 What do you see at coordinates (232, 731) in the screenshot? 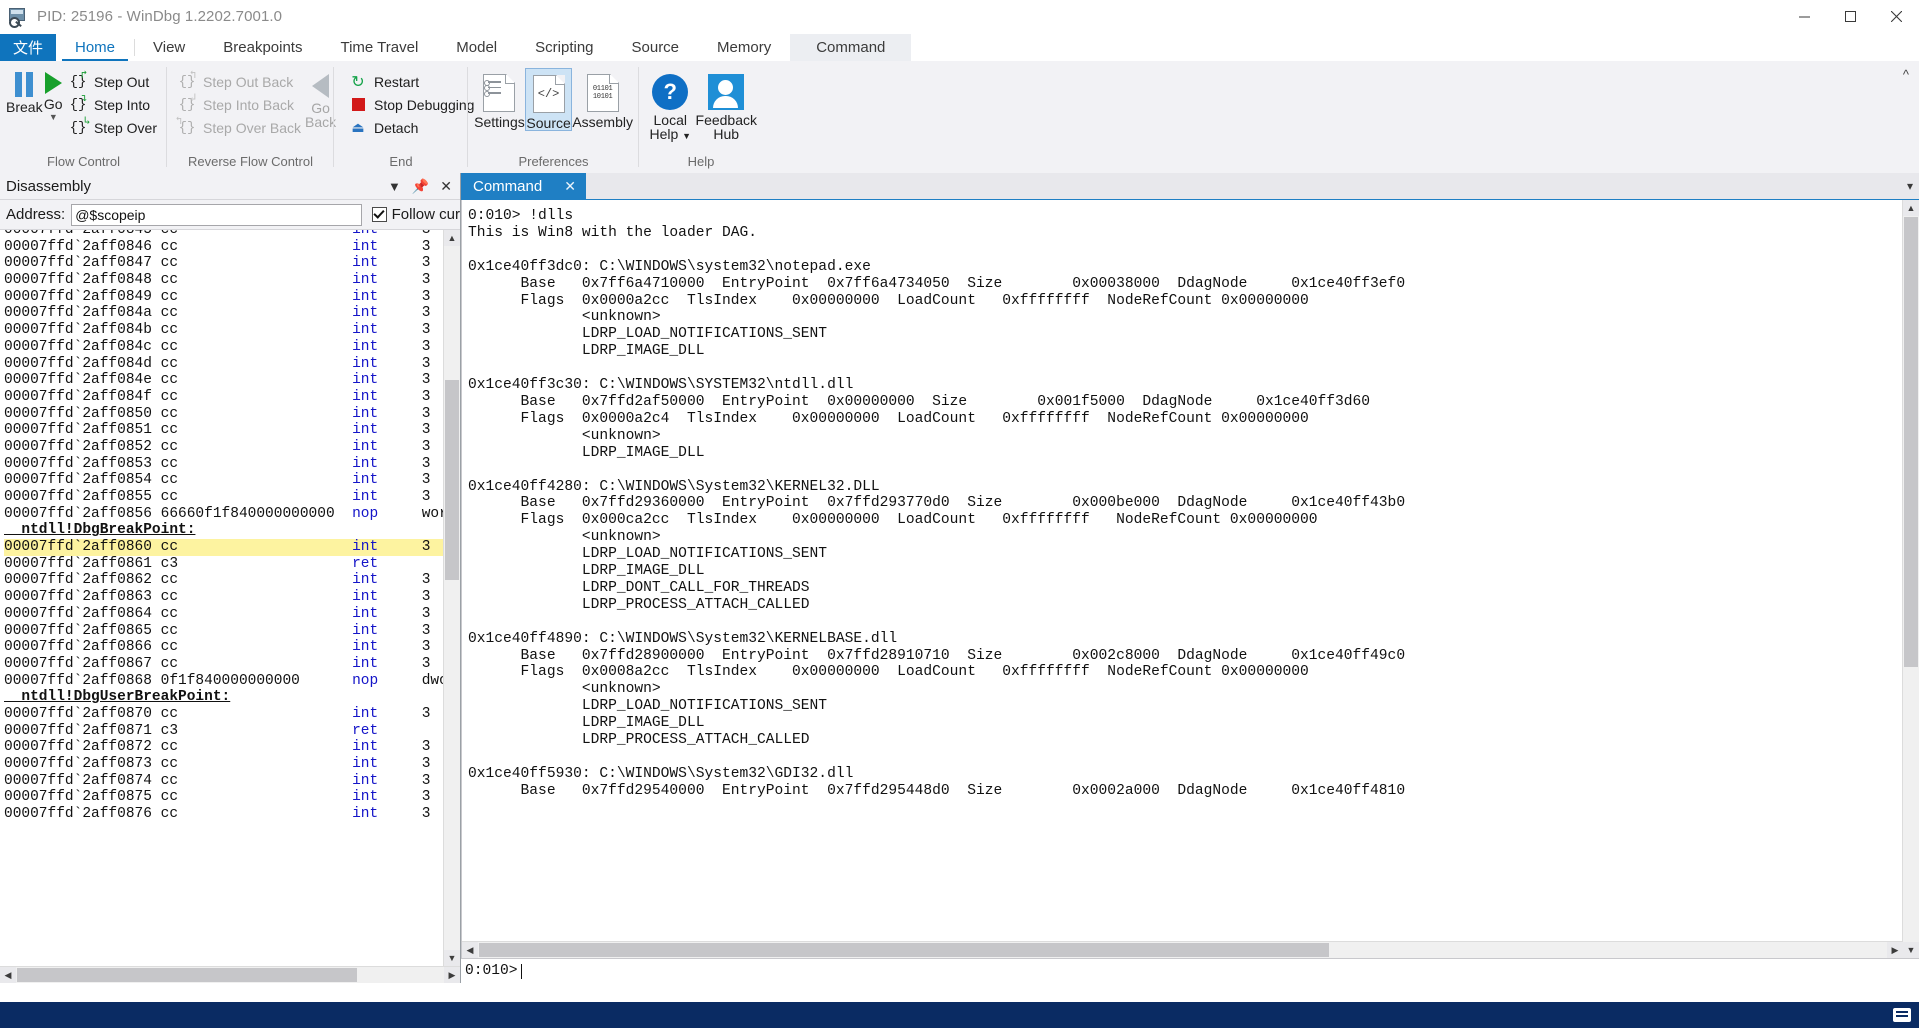
I see `disassembly-line: 00007ffd`2aff0871 c3 ret` at bounding box center [232, 731].